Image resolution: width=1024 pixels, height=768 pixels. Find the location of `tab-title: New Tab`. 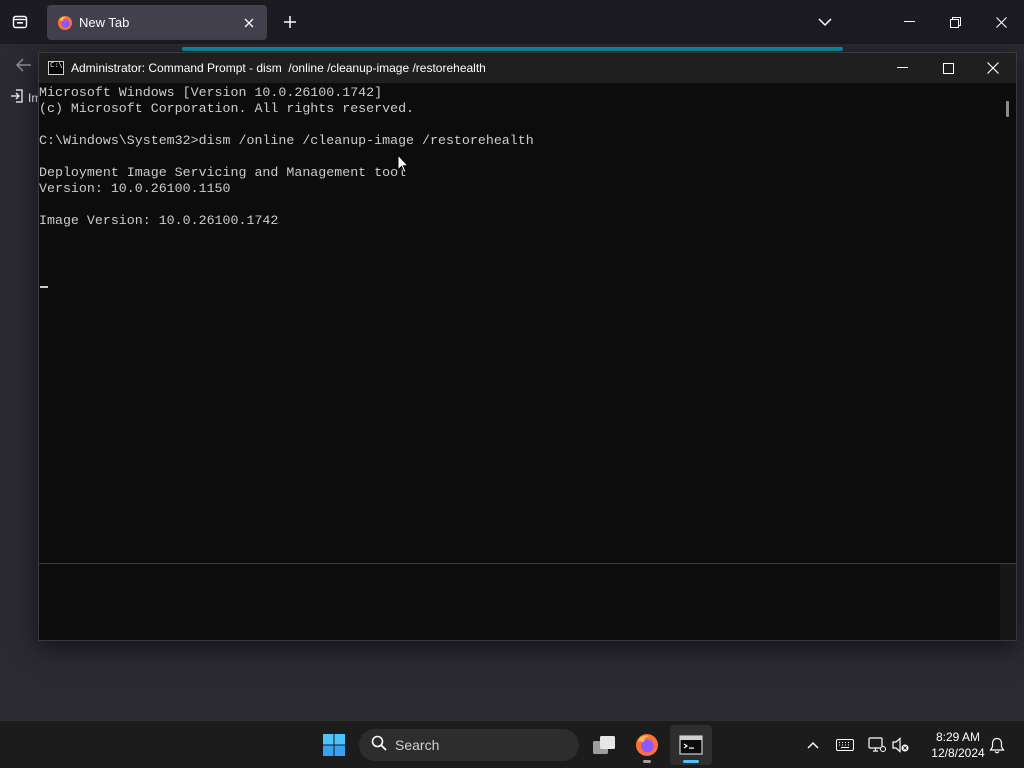

tab-title: New Tab is located at coordinates (104, 22).